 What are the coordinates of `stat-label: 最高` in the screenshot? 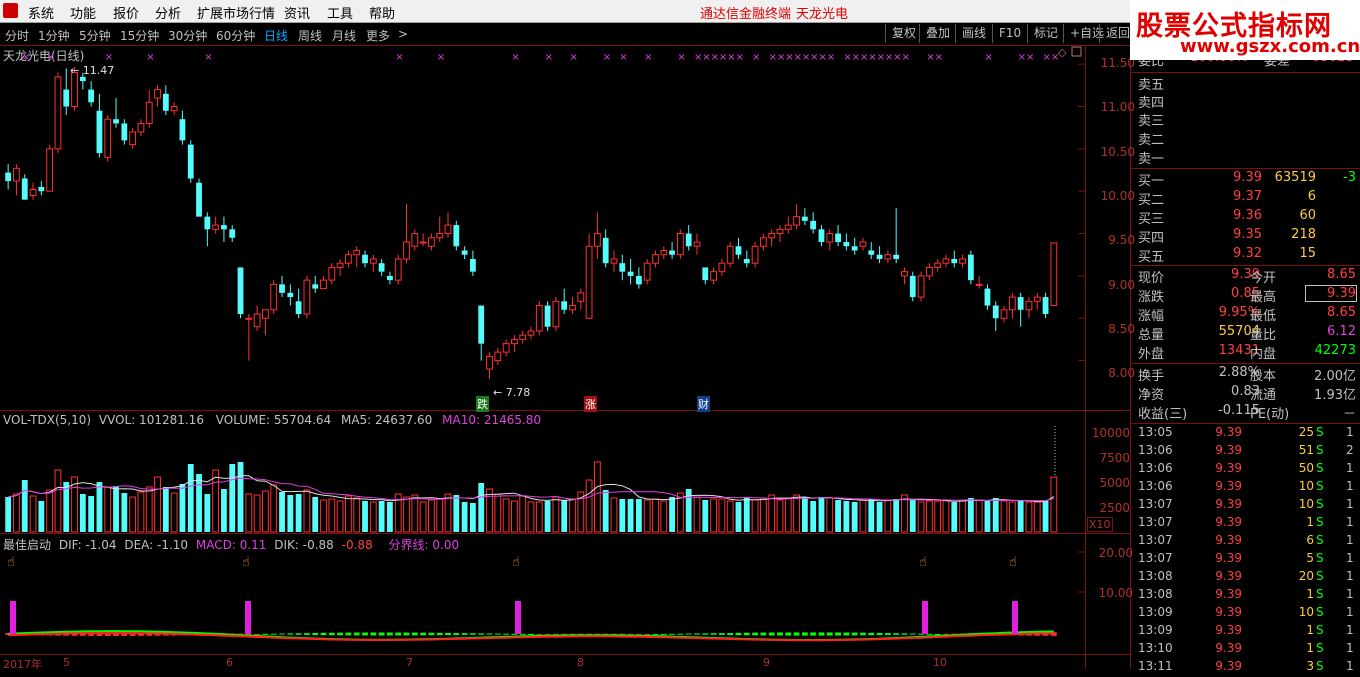 It's located at (1263, 297).